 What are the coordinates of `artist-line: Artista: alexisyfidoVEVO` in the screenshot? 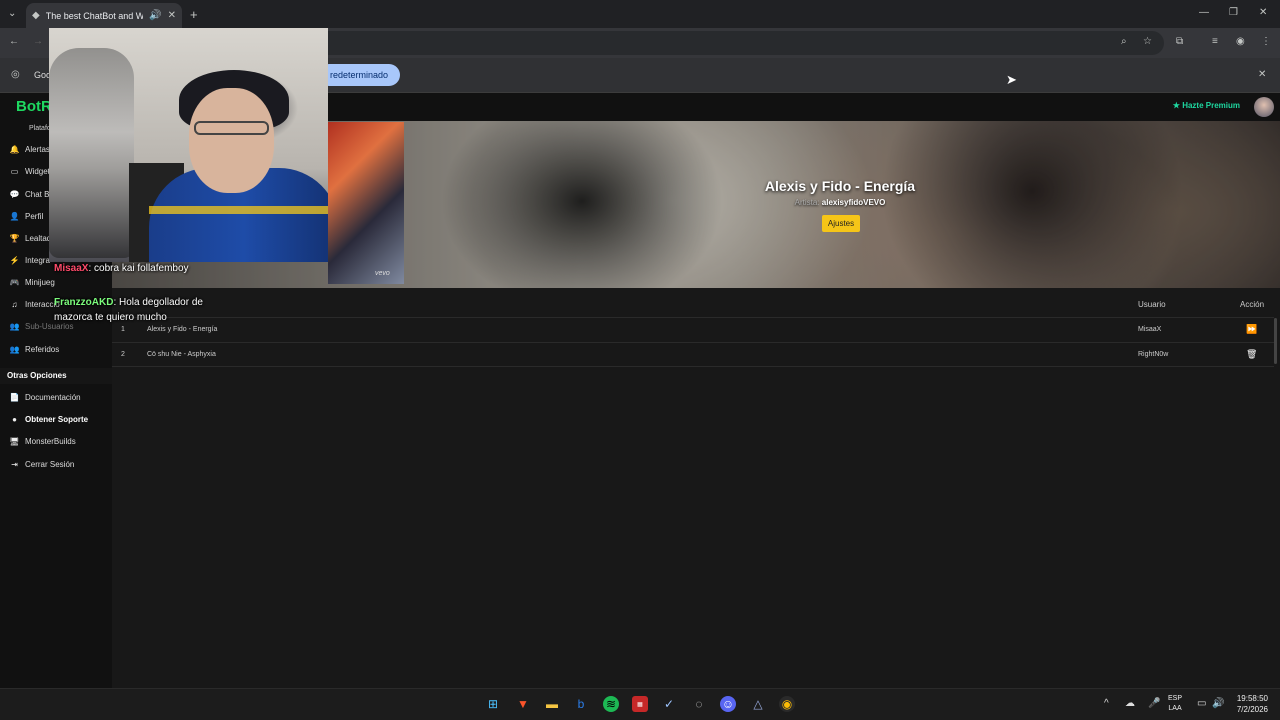 It's located at (840, 202).